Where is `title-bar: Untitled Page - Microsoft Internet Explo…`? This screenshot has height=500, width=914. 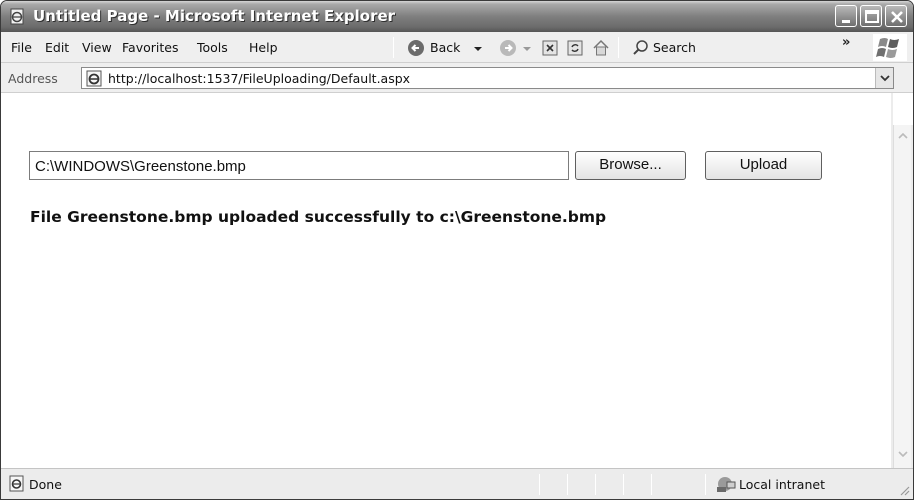
title-bar: Untitled Page - Microsoft Internet Explo… is located at coordinates (457, 16).